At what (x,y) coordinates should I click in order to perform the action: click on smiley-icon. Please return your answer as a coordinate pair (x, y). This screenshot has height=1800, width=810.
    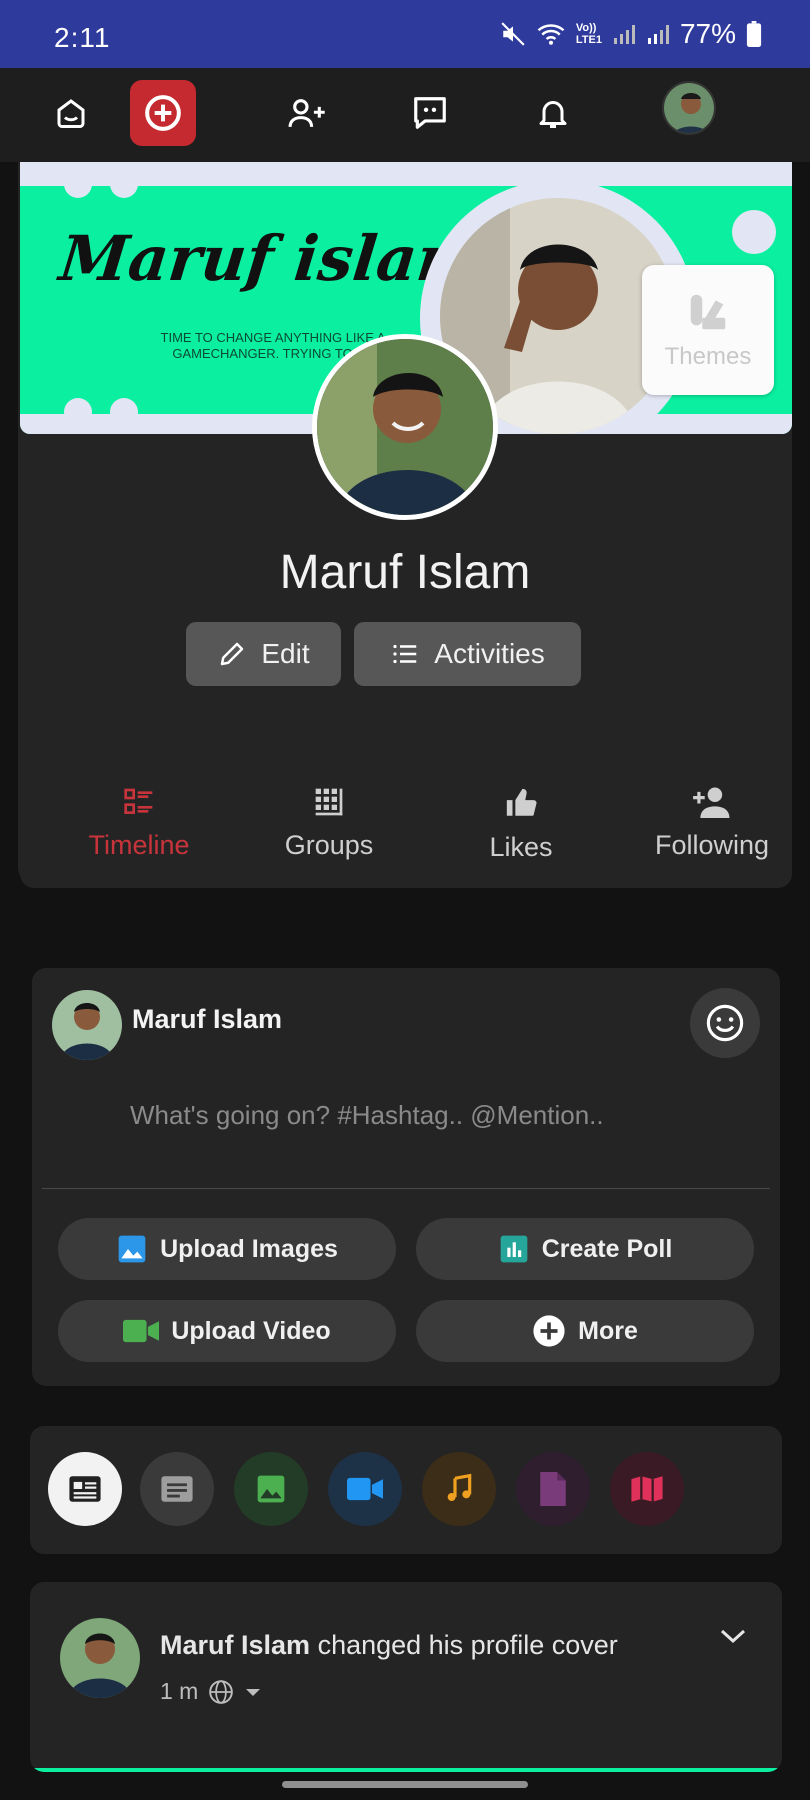
    Looking at the image, I should click on (725, 1023).